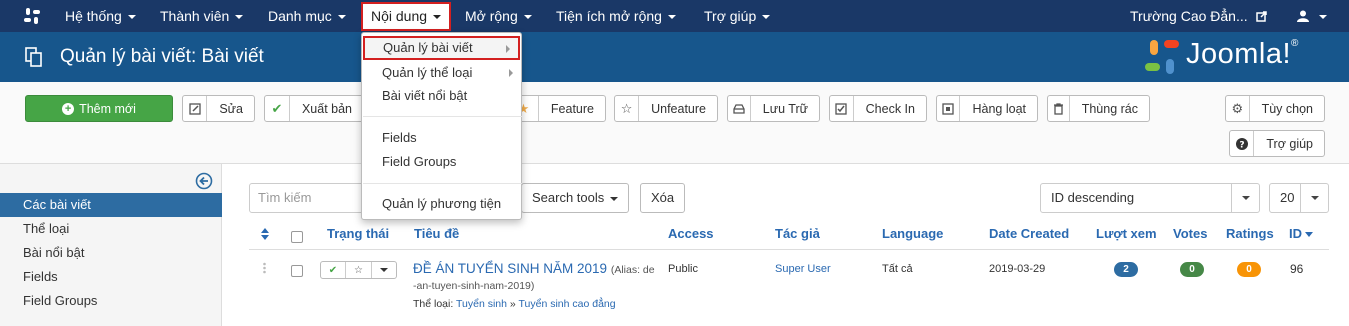  Describe the element at coordinates (162, 56) in the screenshot. I see `page-title: Quản lý bài viết: Bài viết` at that location.